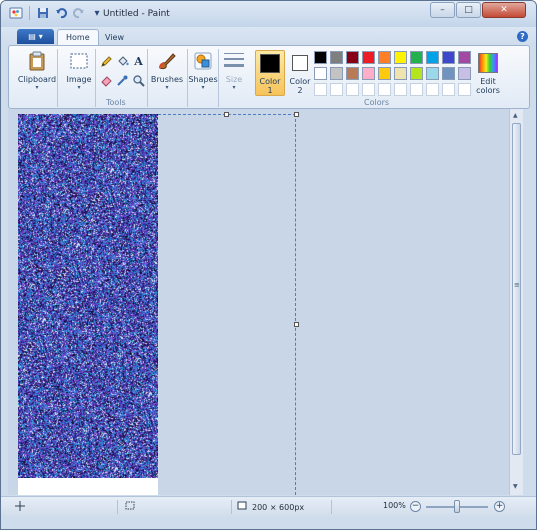  What do you see at coordinates (167, 73) in the screenshot?
I see `brushes-button: Brushes ▾` at bounding box center [167, 73].